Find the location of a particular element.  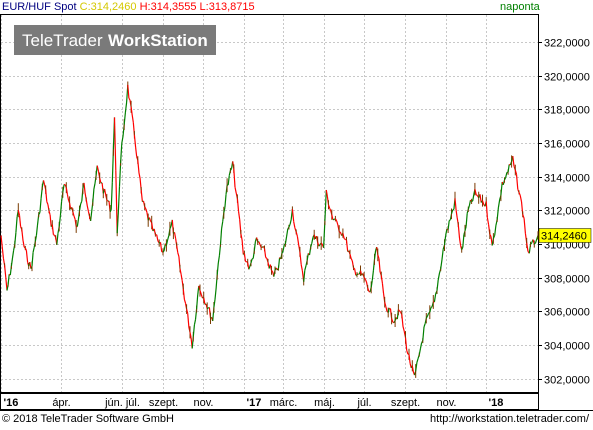

price-tag-text: 314,2460 is located at coordinates (564, 237).